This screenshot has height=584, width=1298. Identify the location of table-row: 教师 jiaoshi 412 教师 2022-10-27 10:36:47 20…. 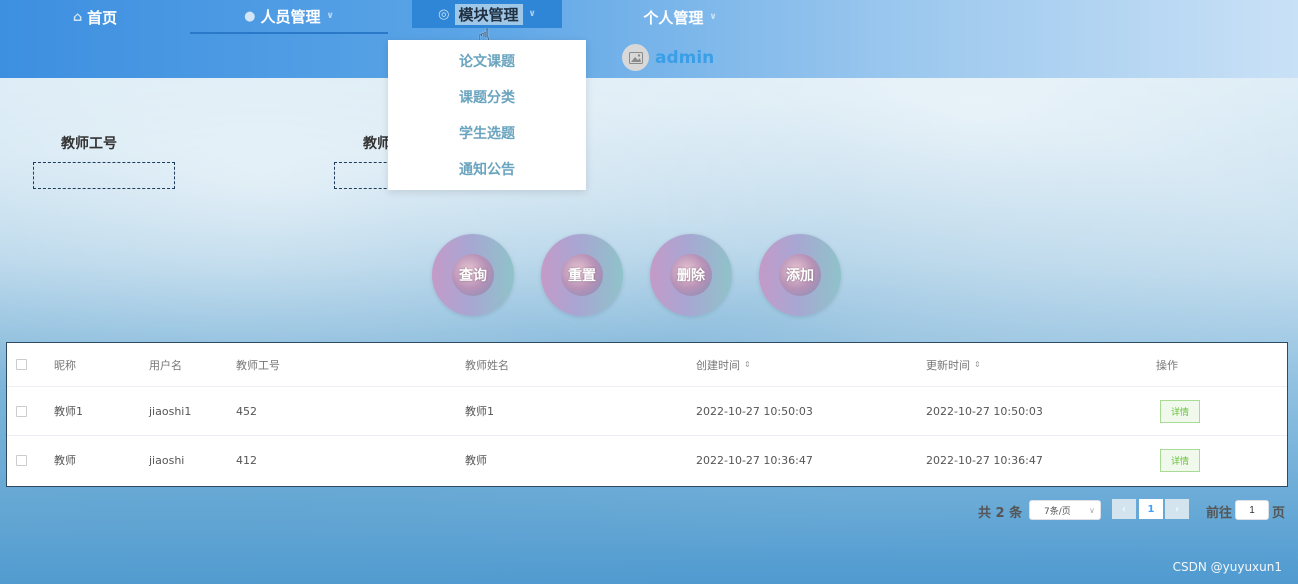
(647, 460).